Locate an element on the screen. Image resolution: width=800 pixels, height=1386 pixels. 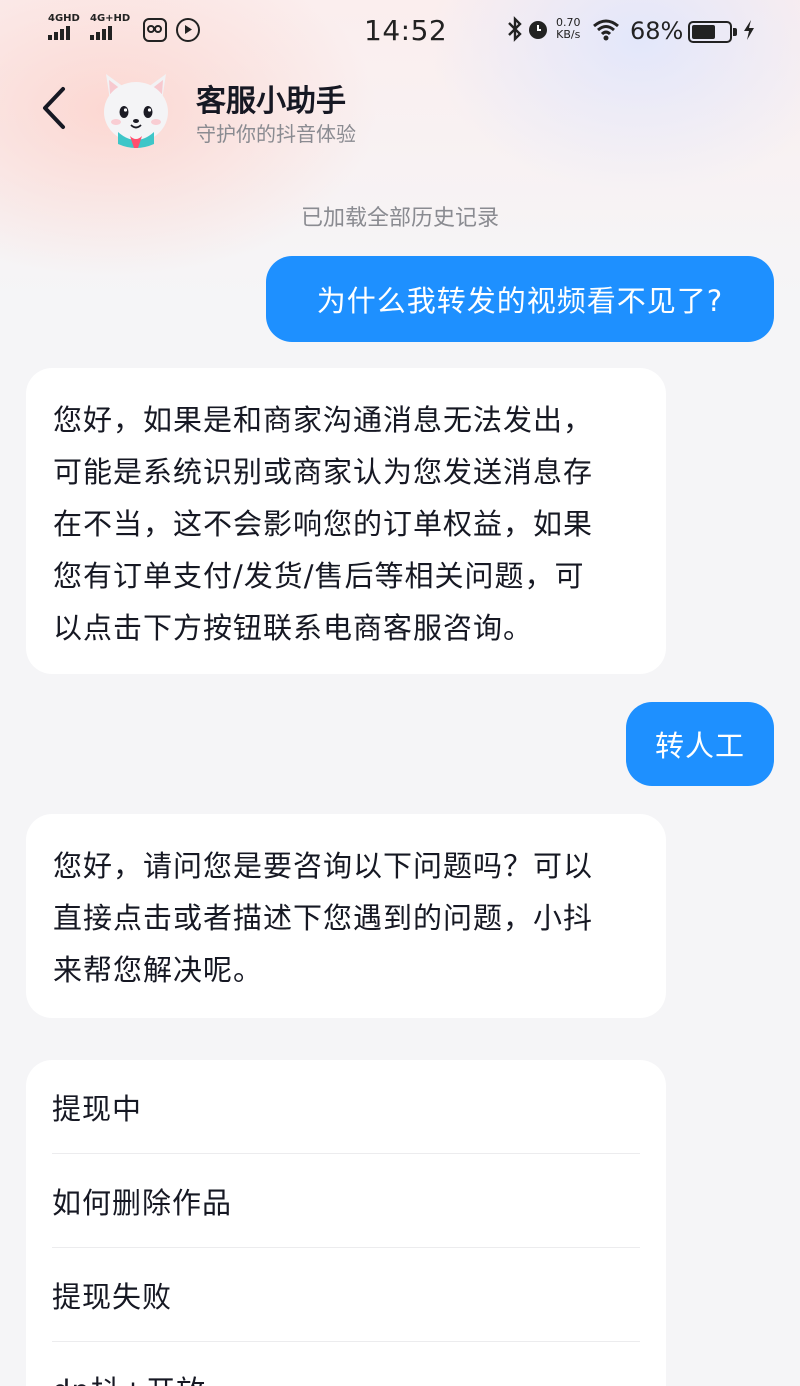
chevron-left-icon is located at coordinates (54, 108).